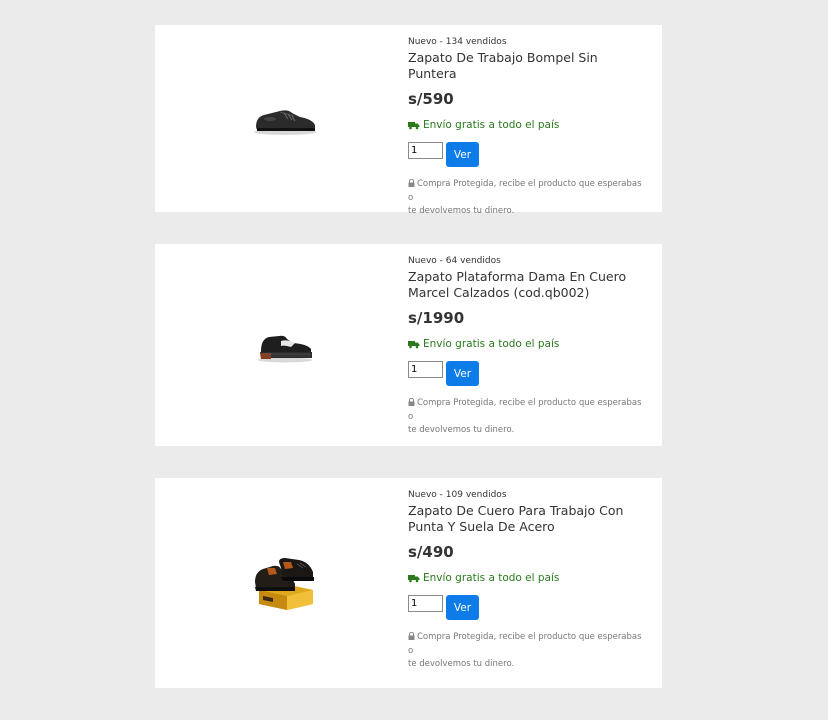 This screenshot has width=828, height=720. I want to click on safety-boot-with-box-image, so click(284, 584).